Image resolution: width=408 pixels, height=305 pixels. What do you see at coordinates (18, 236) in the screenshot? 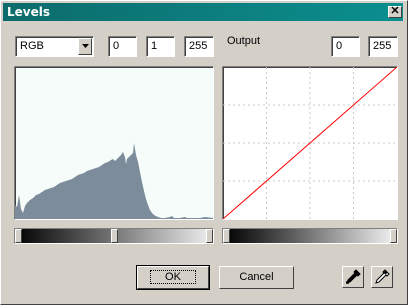
I see `input-black-slider-handle` at bounding box center [18, 236].